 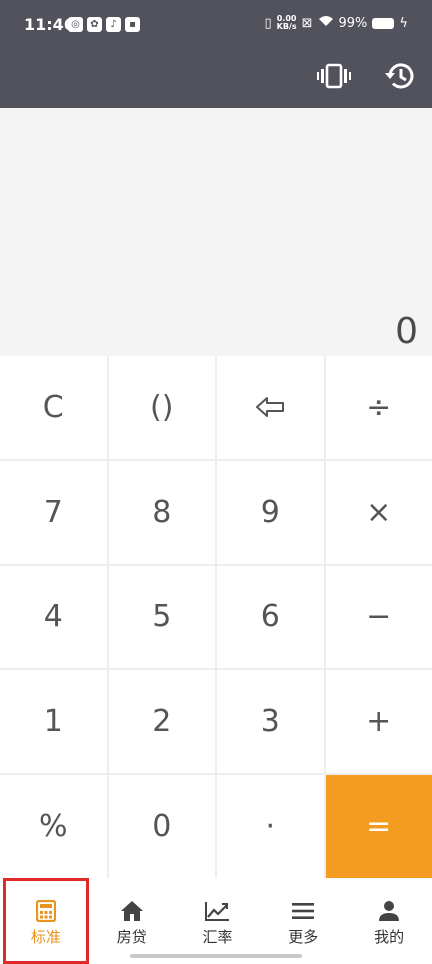 What do you see at coordinates (217, 911) in the screenshot?
I see `chart-line-icon` at bounding box center [217, 911].